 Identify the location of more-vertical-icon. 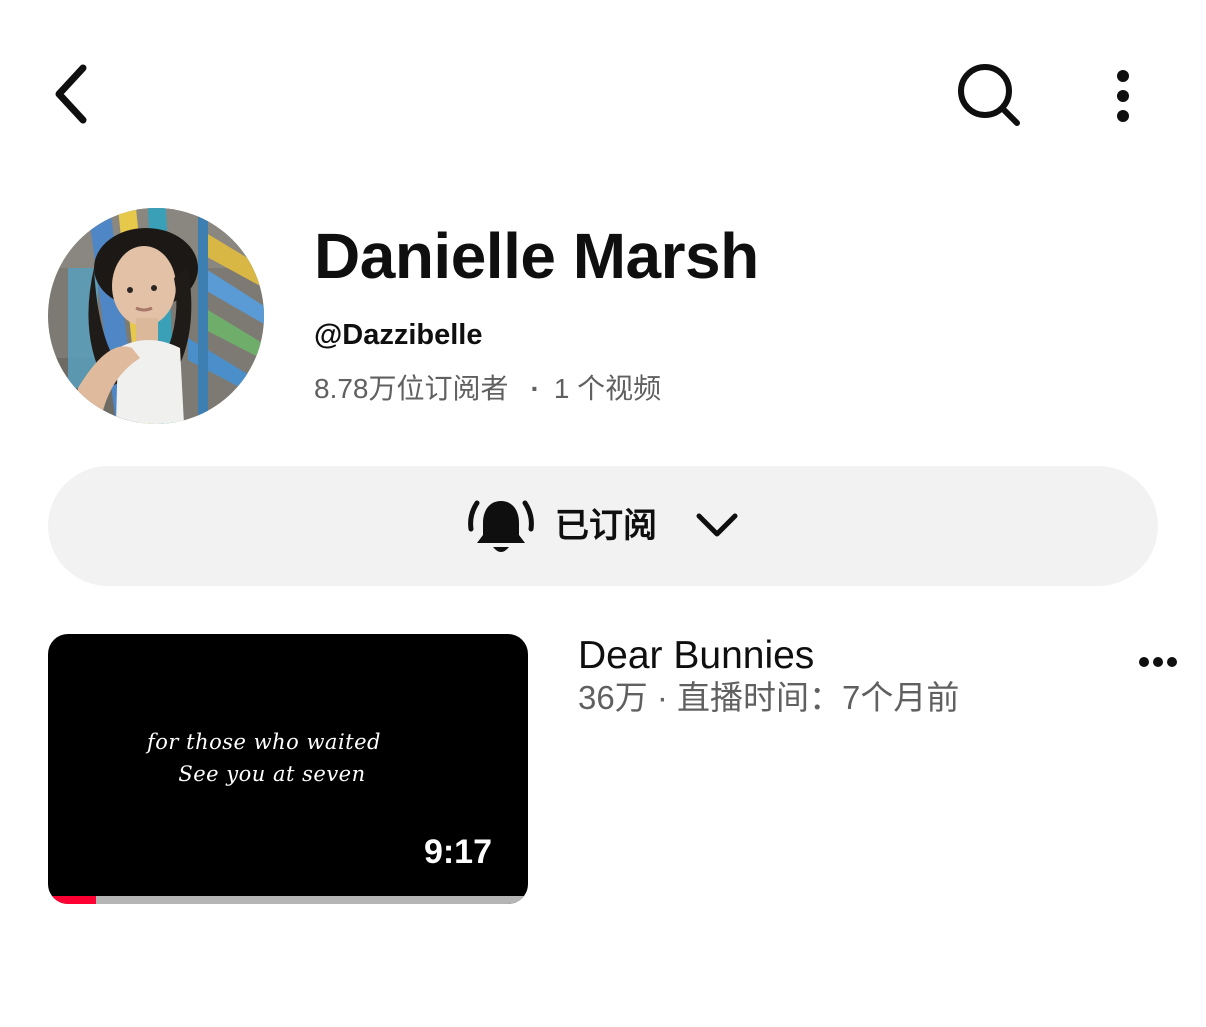
(1123, 96).